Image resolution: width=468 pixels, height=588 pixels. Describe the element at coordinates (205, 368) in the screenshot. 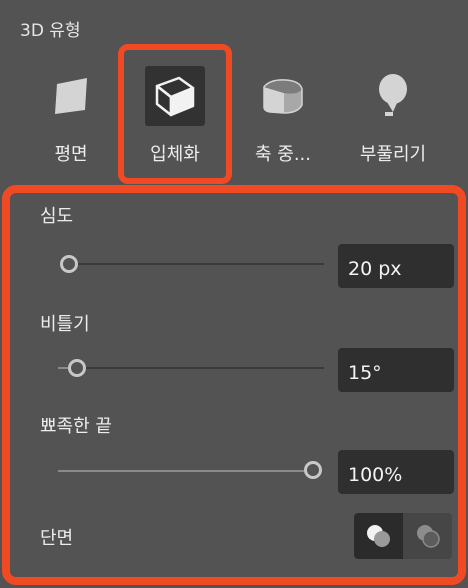

I see `twist-slider-track` at that location.